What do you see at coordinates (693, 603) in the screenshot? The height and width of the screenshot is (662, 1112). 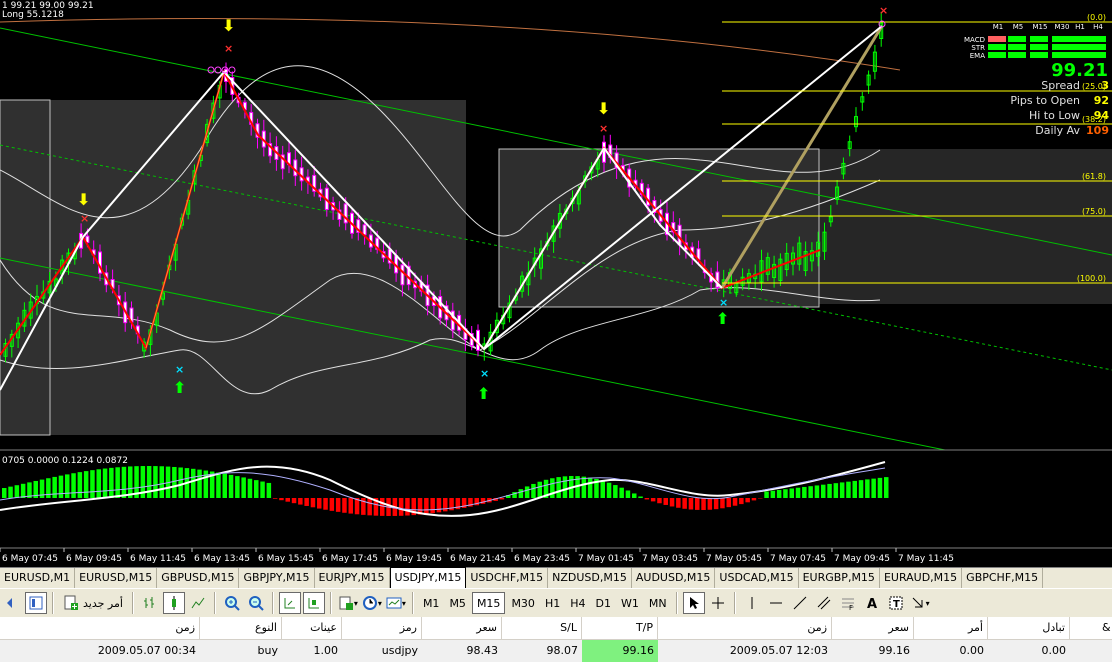 I see `cursor-icon` at bounding box center [693, 603].